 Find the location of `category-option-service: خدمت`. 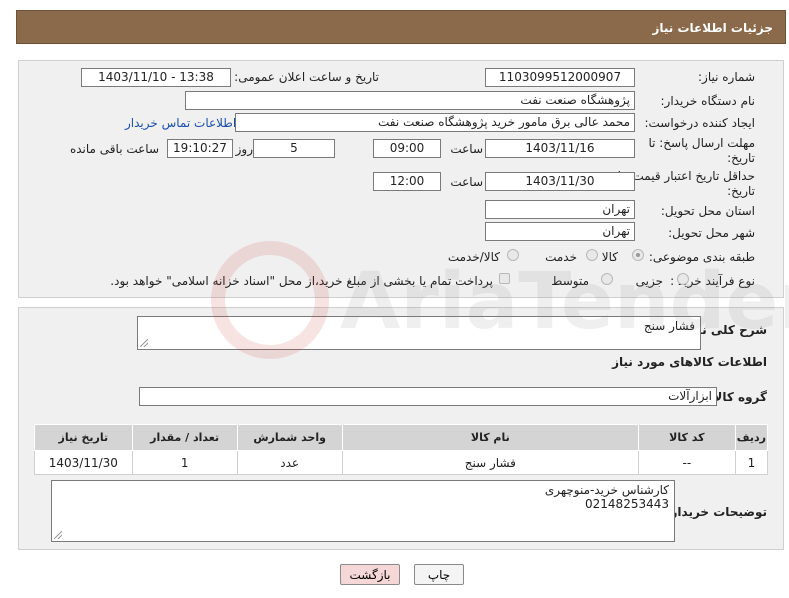

category-option-service: خدمت is located at coordinates (561, 257).